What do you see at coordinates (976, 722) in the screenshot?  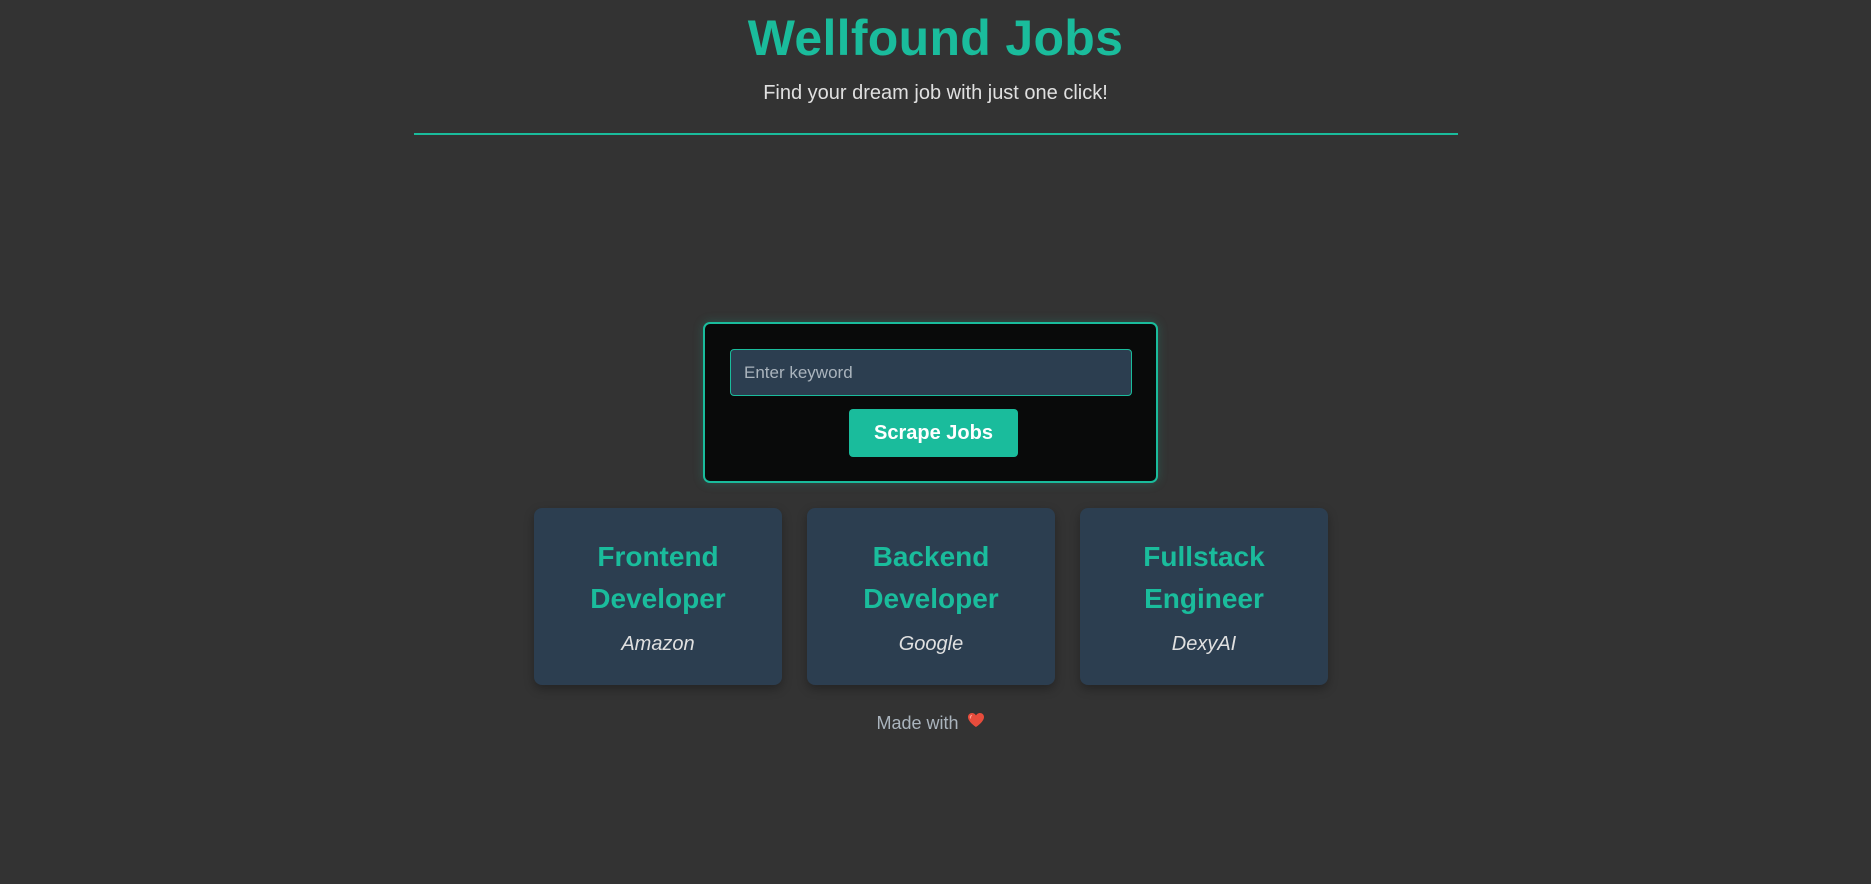 I see `heart-icon` at bounding box center [976, 722].